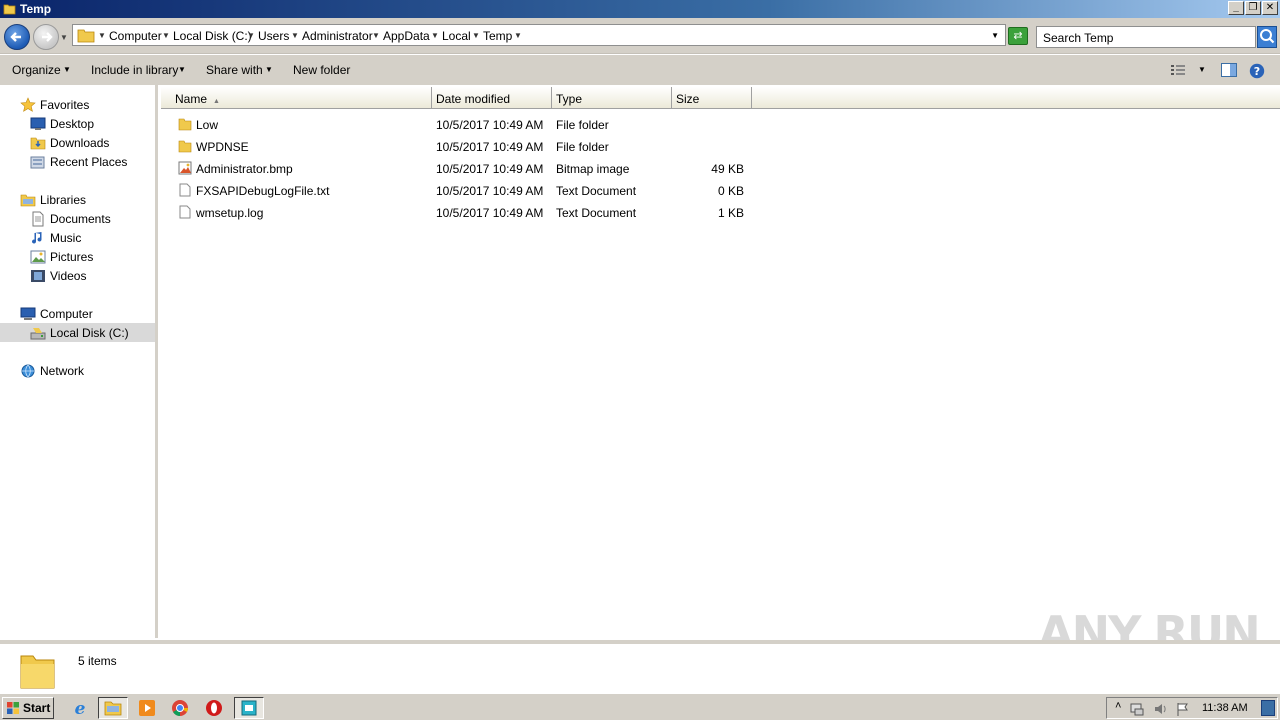  Describe the element at coordinates (38, 275) in the screenshot. I see `videos-icon` at that location.